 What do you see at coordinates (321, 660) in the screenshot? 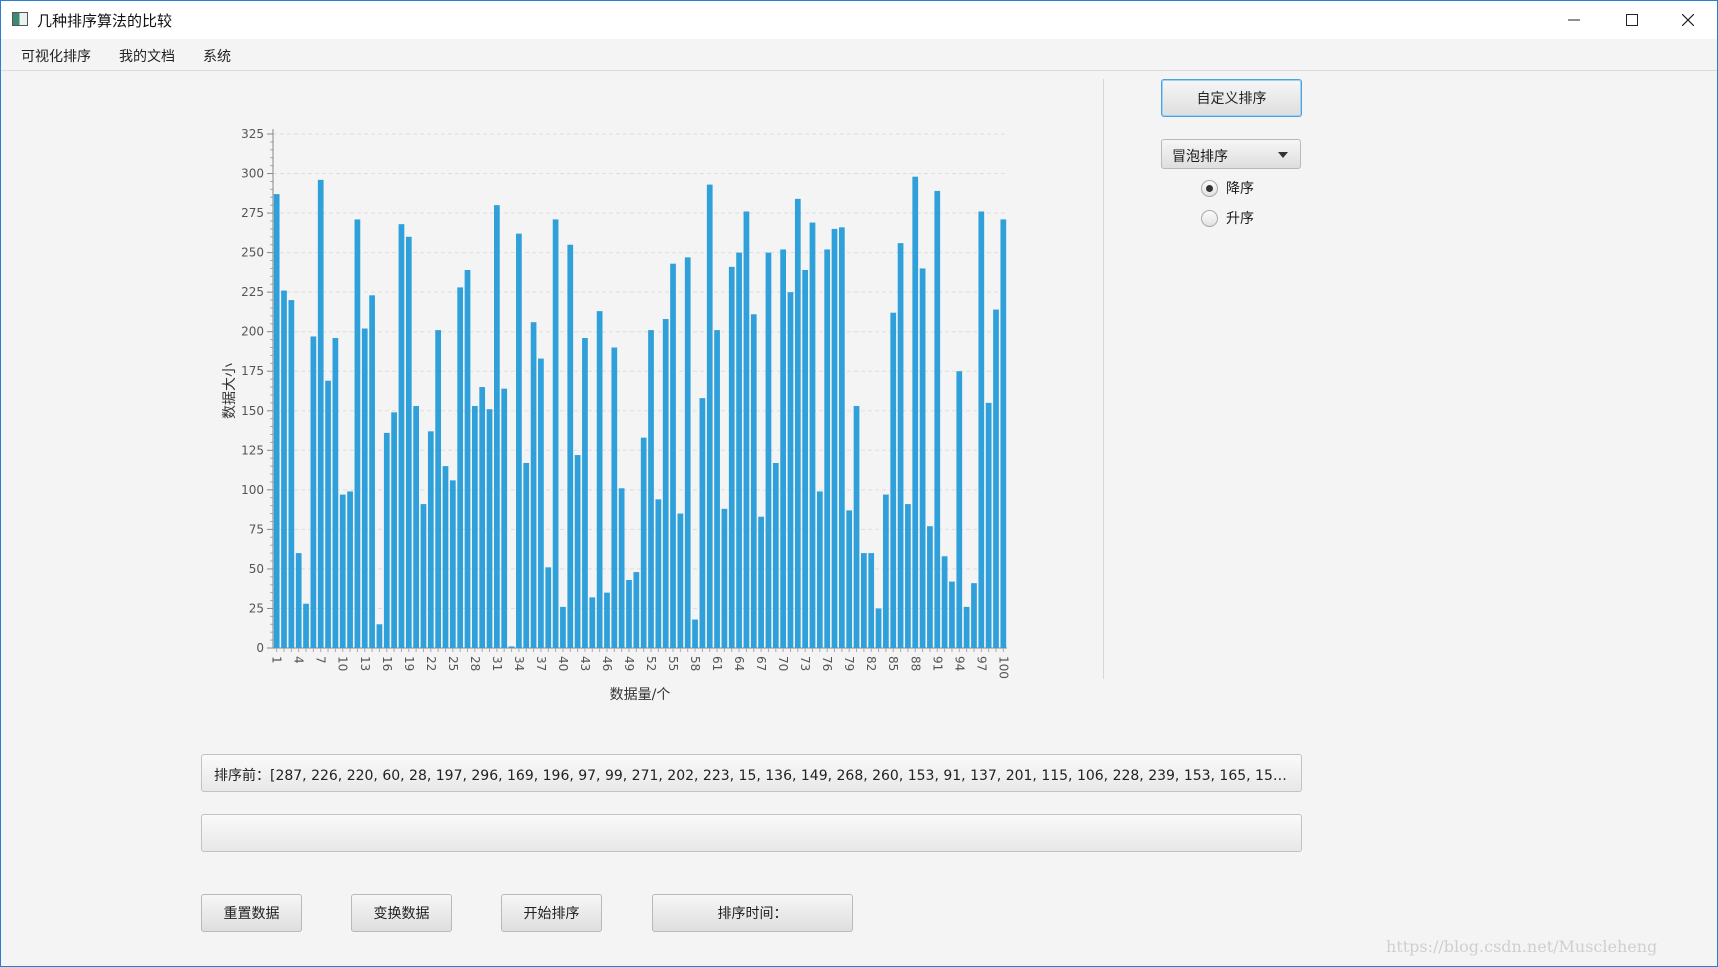
I see `x-tick-label: 7` at bounding box center [321, 660].